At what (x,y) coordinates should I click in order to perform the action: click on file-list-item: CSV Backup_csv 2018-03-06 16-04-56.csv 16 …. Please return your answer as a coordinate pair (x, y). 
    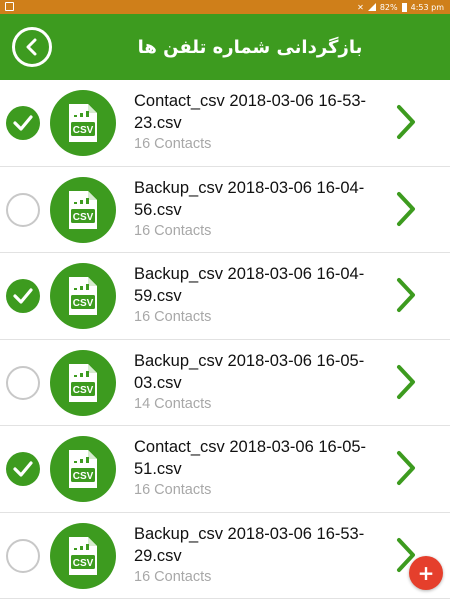
    Looking at the image, I should click on (225, 210).